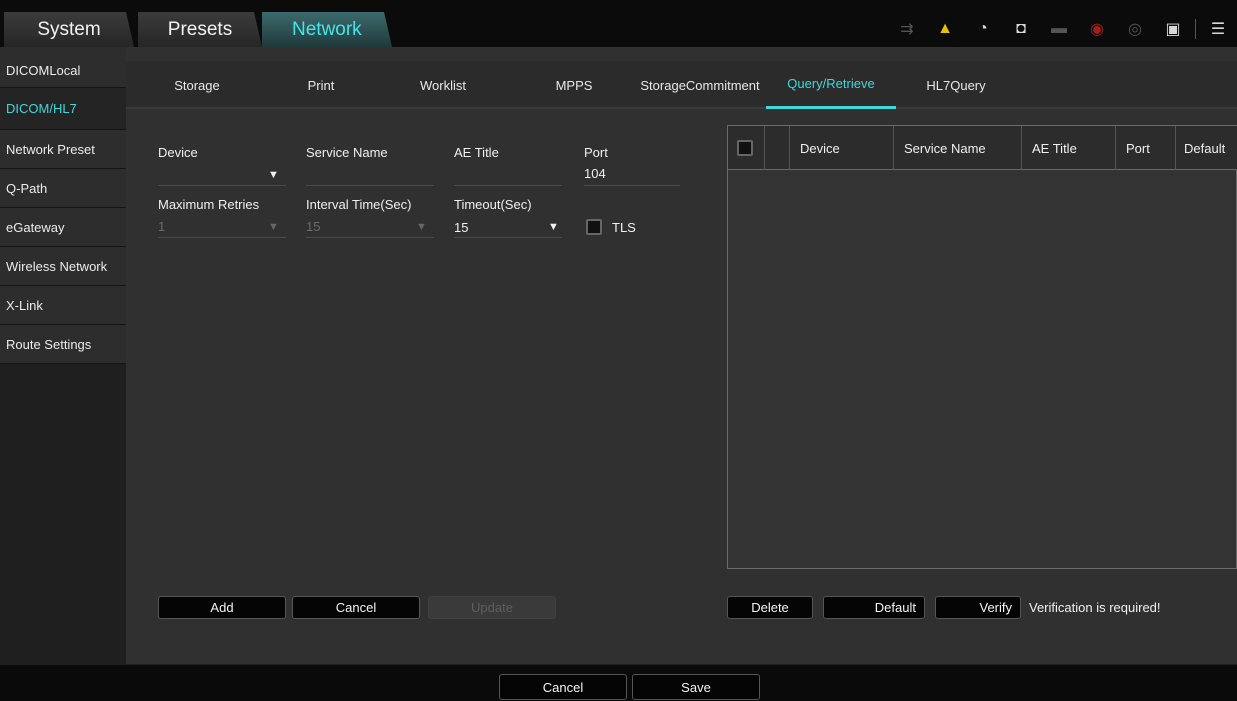  Describe the element at coordinates (595, 173) in the screenshot. I see `port-input: 104` at that location.